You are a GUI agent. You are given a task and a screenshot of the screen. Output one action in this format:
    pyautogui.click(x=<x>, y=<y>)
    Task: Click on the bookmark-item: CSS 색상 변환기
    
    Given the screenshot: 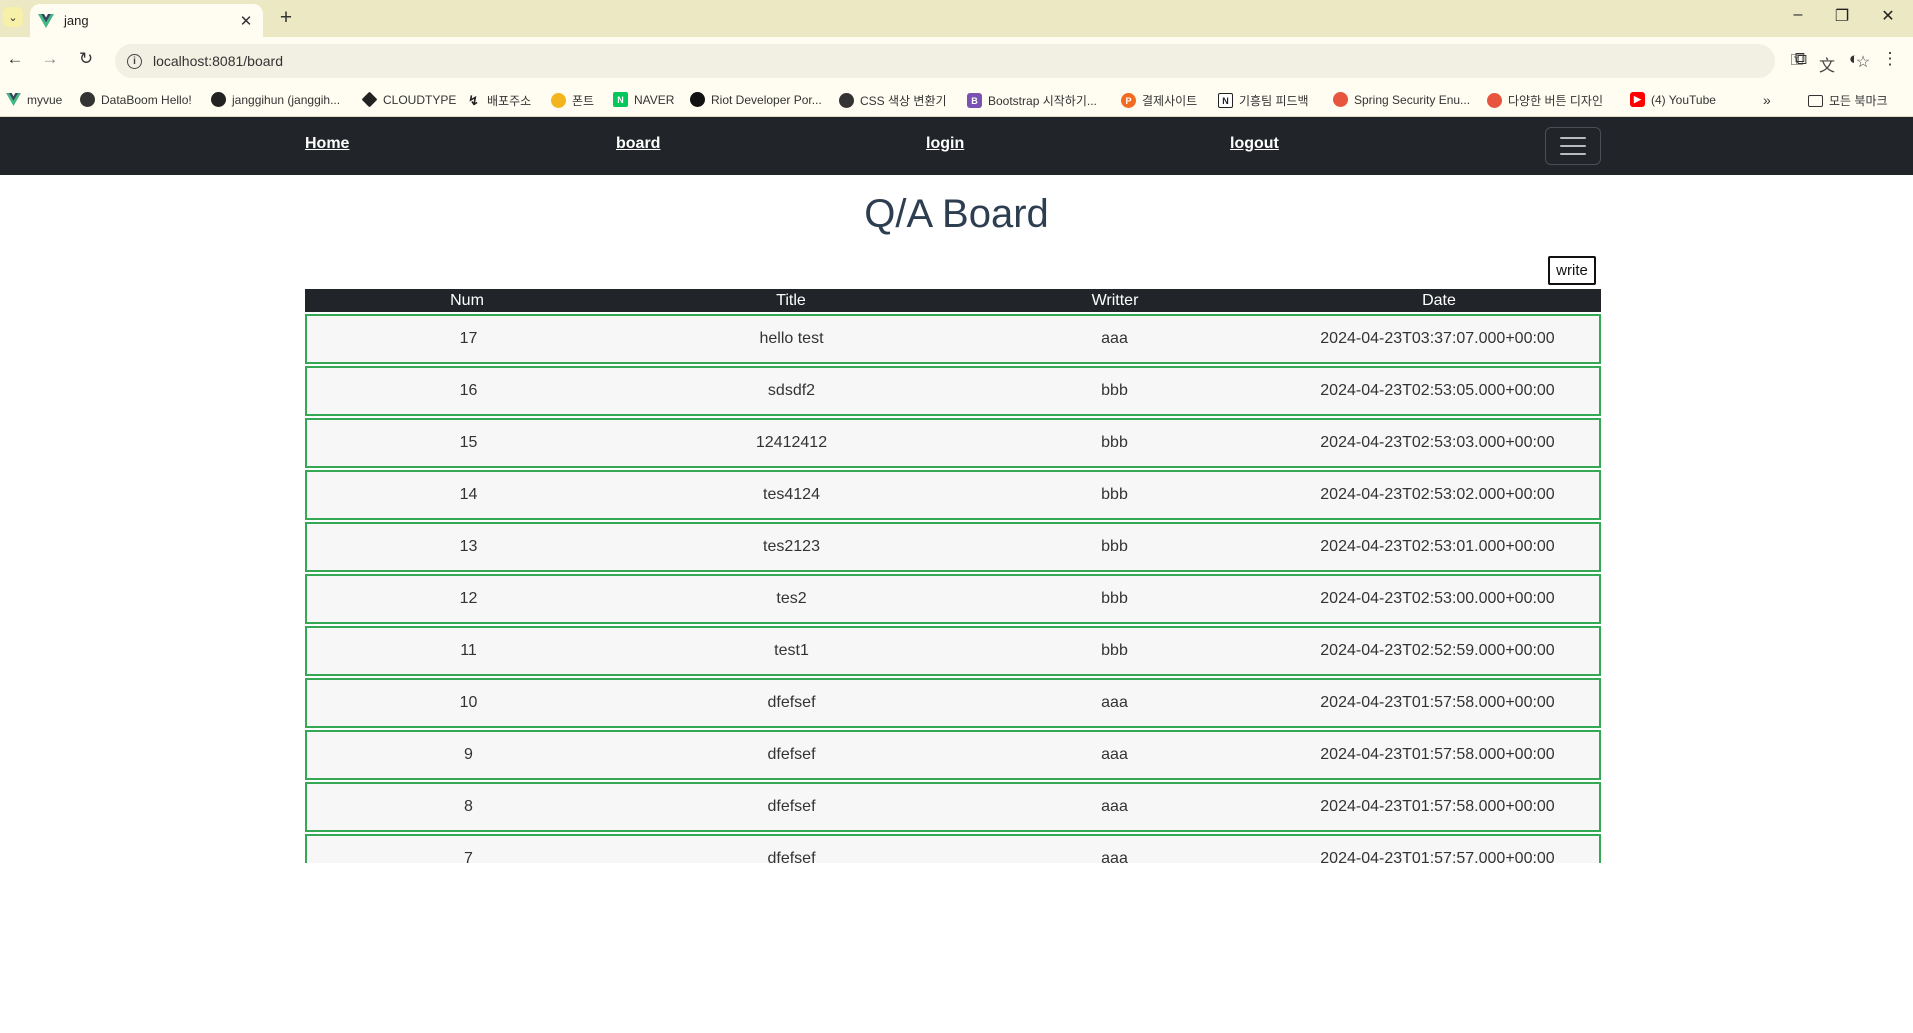 What is the action you would take?
    pyautogui.click(x=893, y=100)
    